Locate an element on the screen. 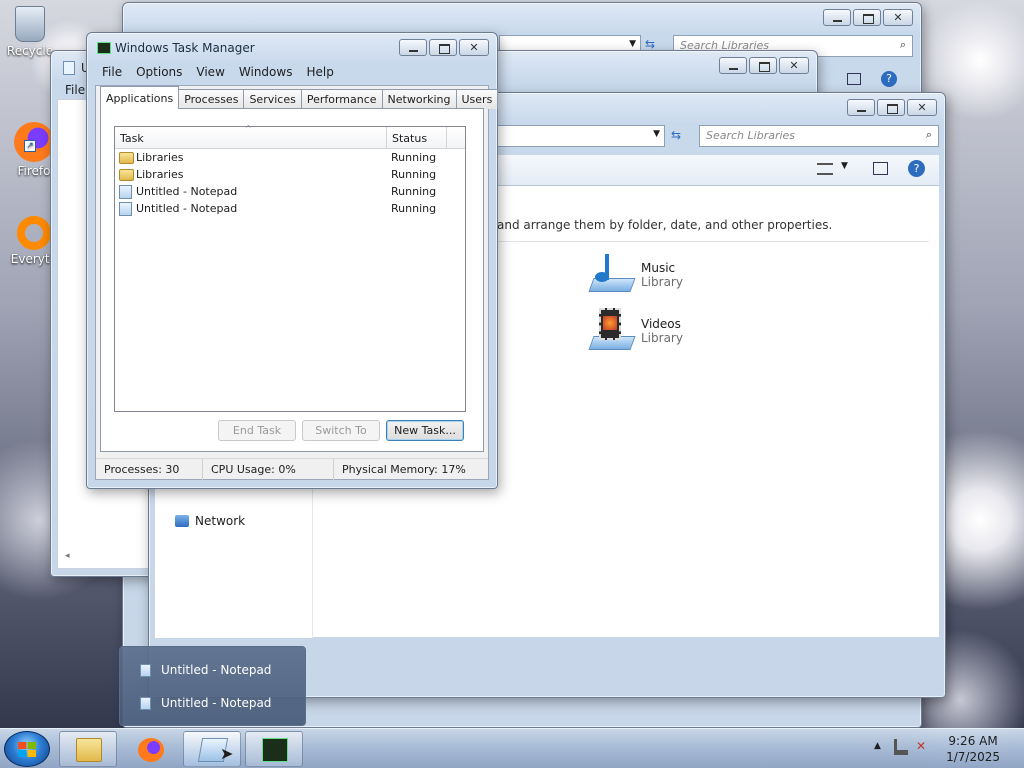 This screenshot has width=1024, height=768. library-title: Videos is located at coordinates (661, 324).